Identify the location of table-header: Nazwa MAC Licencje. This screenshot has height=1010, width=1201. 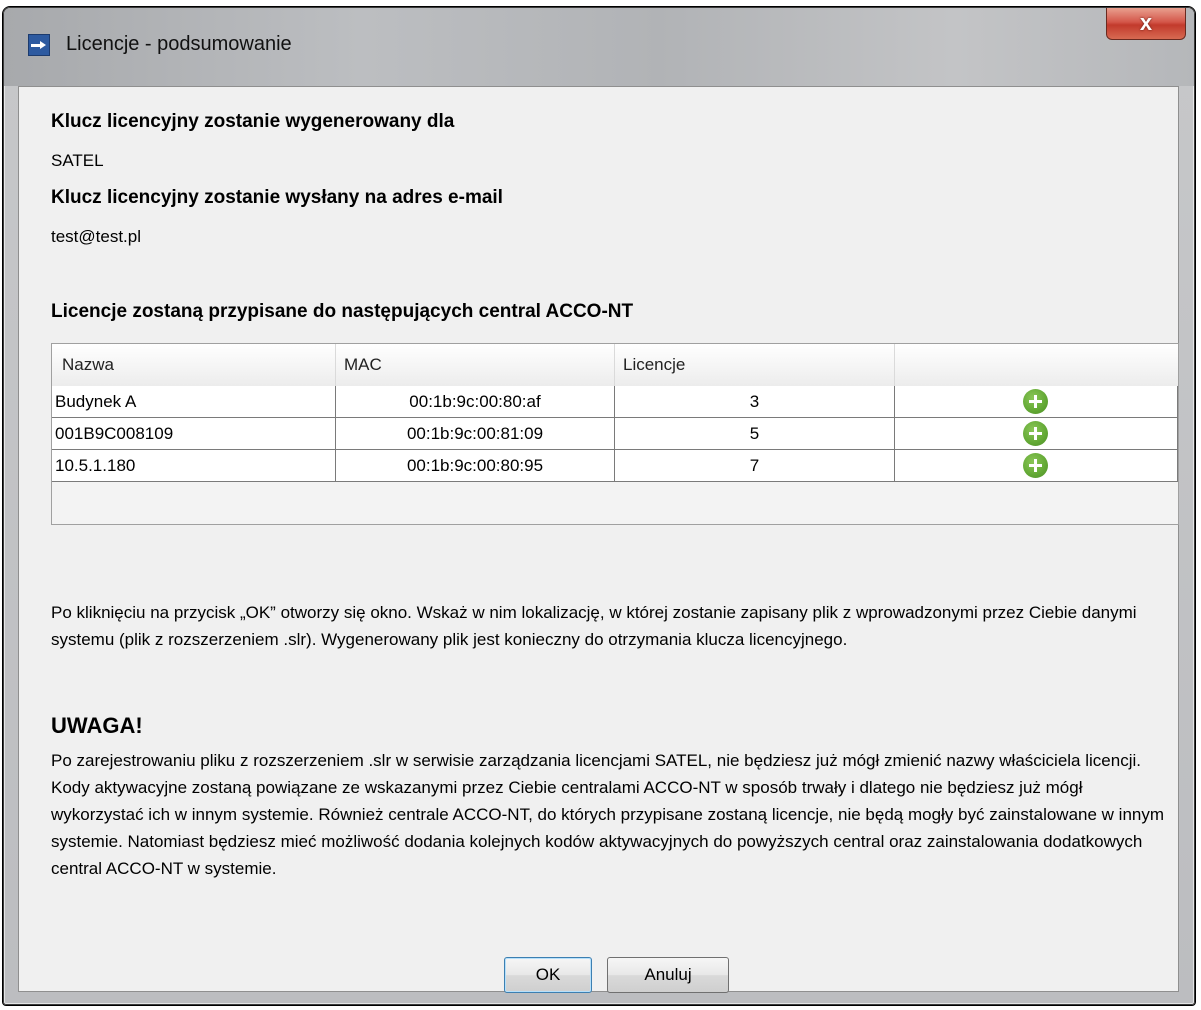
(615, 365).